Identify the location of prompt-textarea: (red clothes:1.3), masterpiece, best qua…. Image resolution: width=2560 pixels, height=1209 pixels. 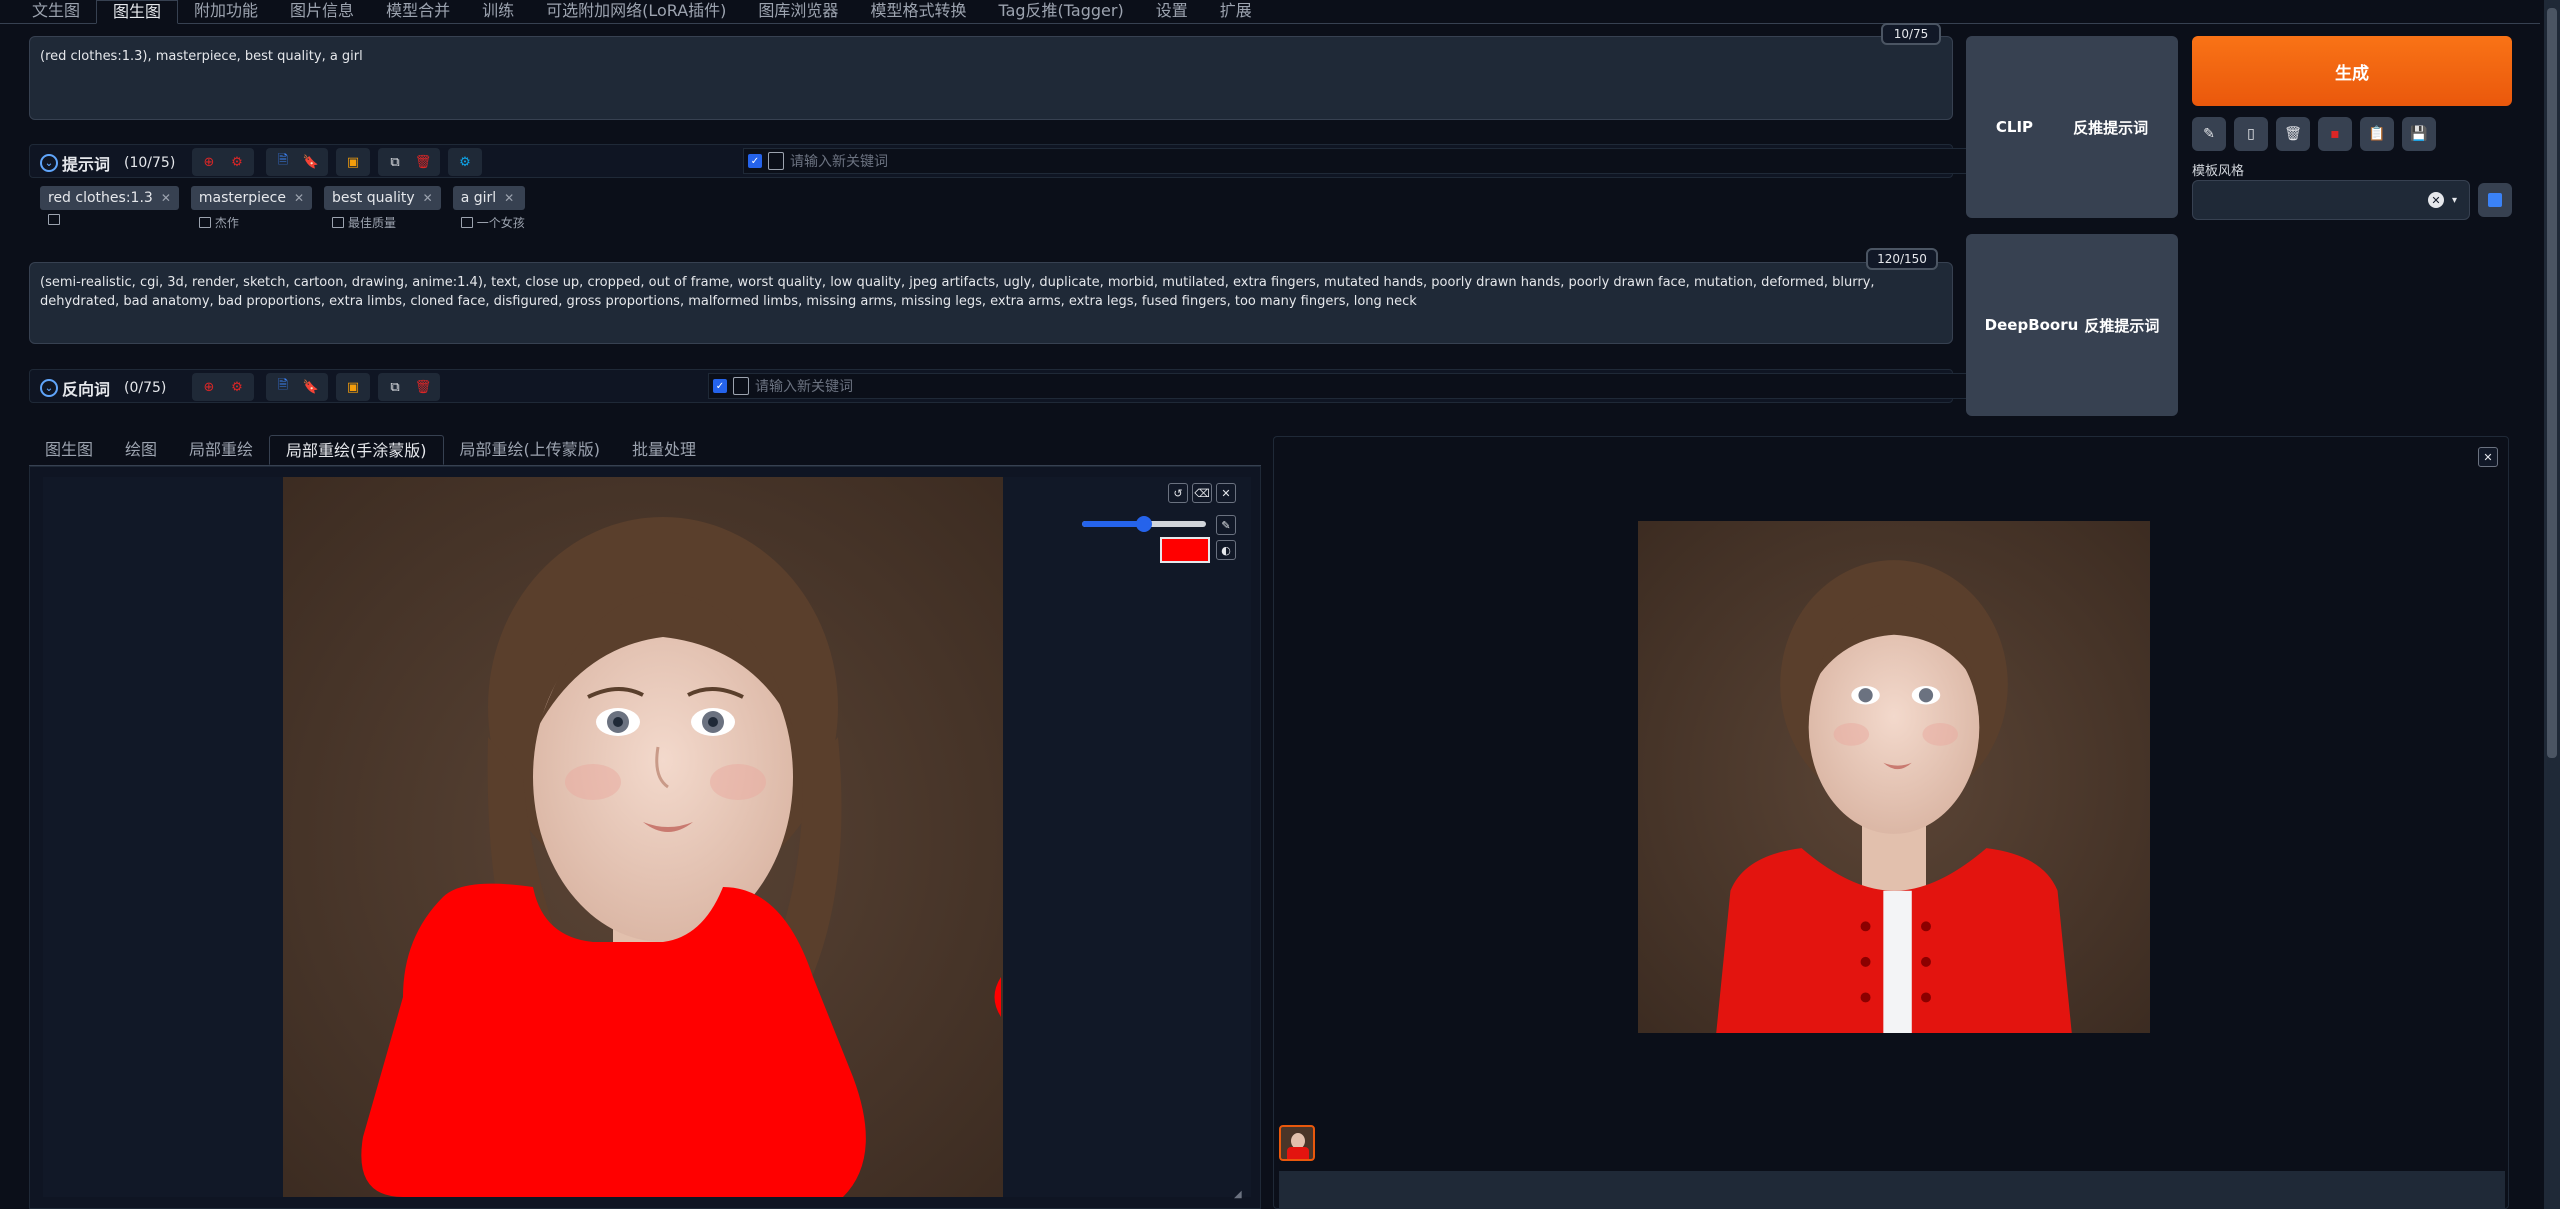
(991, 78).